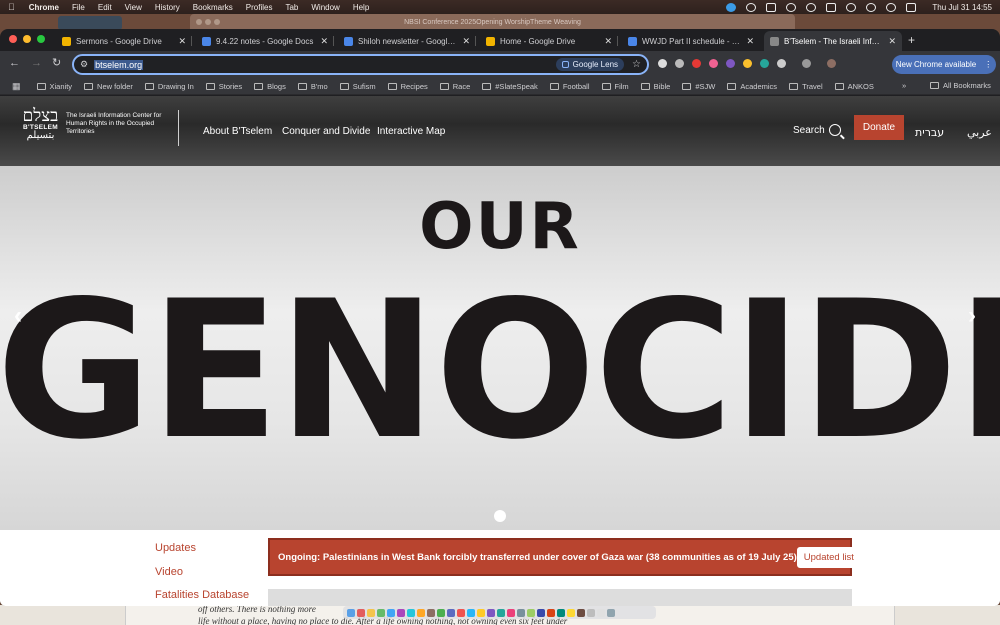  What do you see at coordinates (871, 7) in the screenshot?
I see `wifi-icon` at bounding box center [871, 7].